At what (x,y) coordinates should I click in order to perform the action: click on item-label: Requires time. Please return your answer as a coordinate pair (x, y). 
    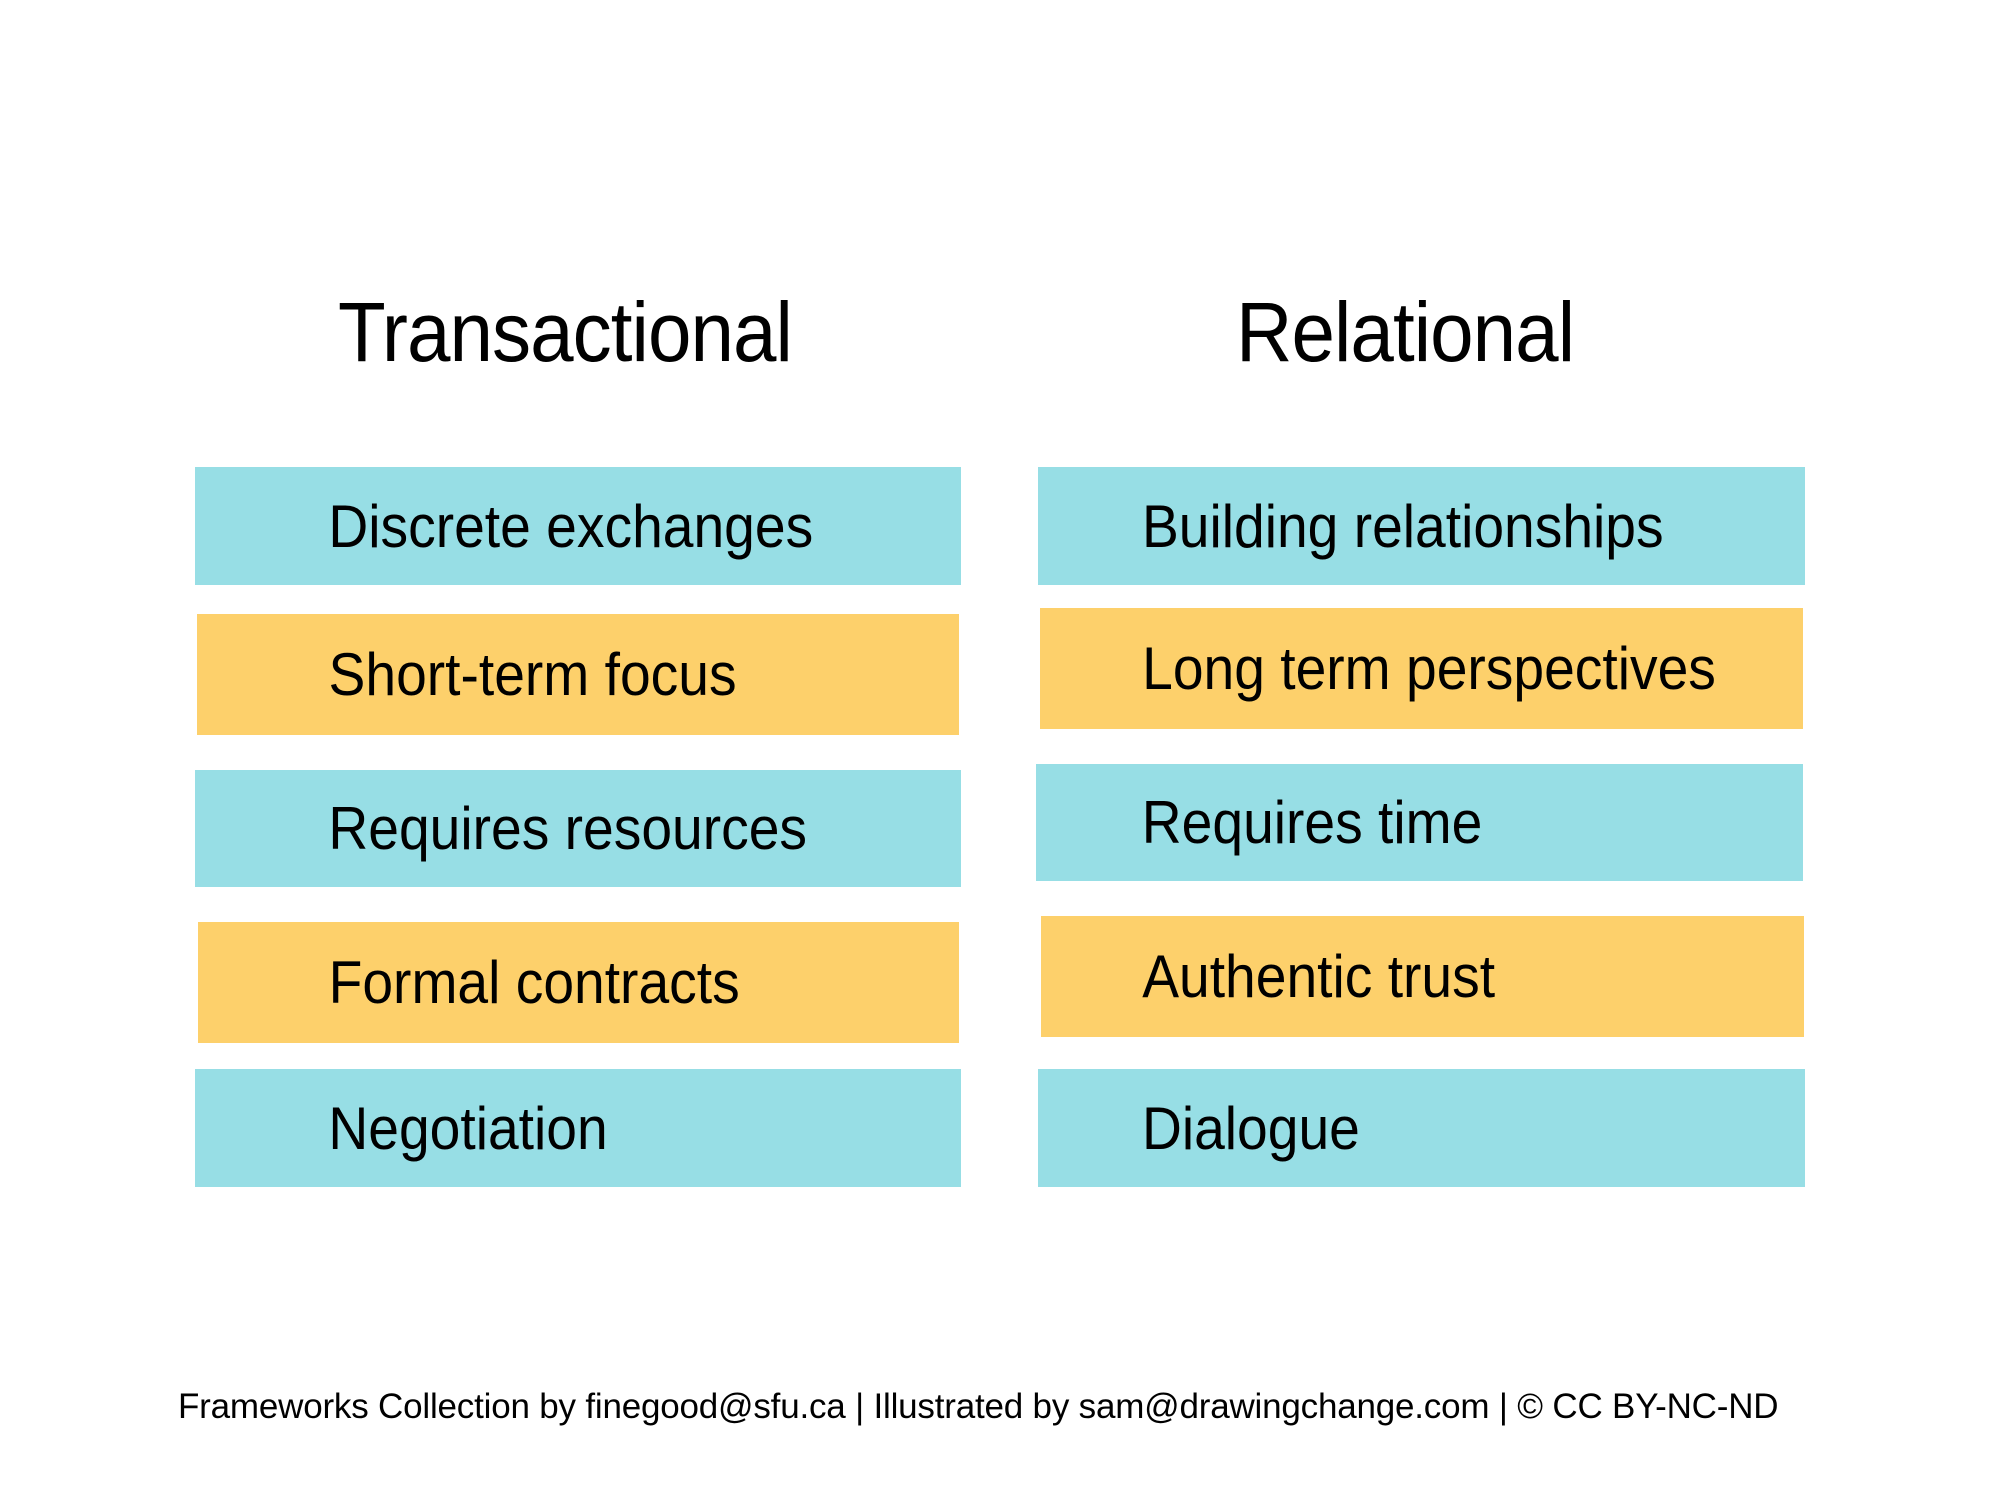
    Looking at the image, I should click on (1312, 822).